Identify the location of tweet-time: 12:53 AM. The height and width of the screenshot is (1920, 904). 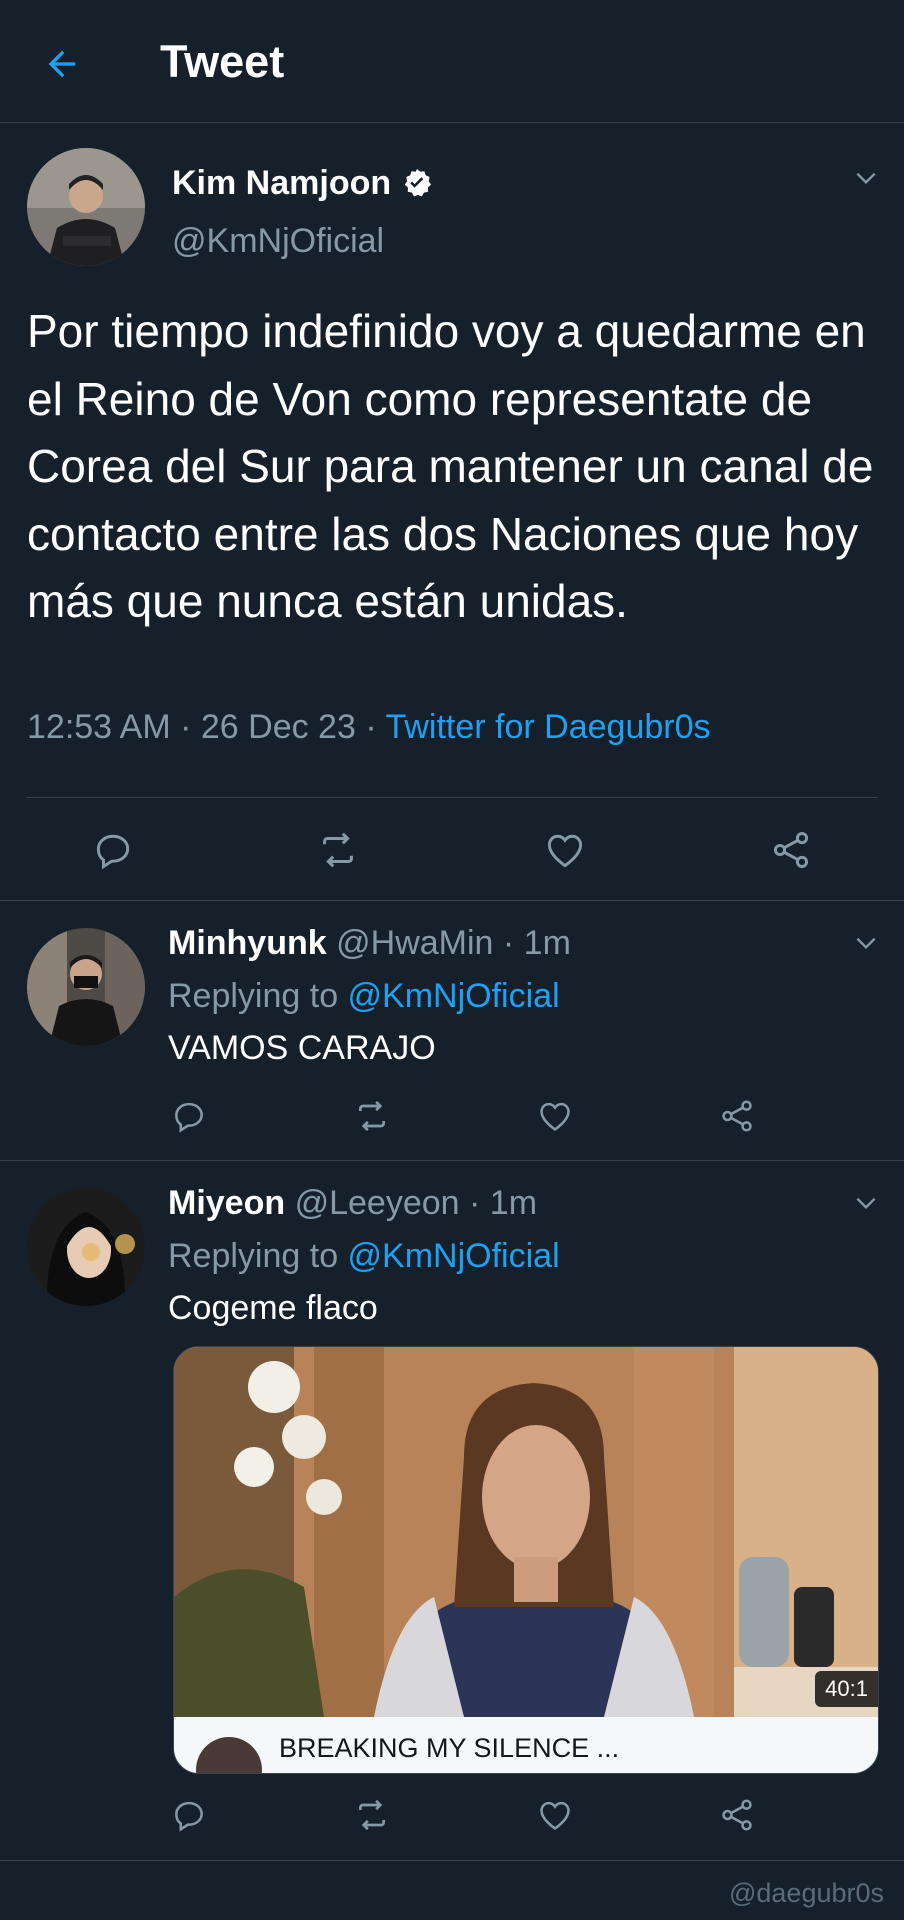
(99, 727).